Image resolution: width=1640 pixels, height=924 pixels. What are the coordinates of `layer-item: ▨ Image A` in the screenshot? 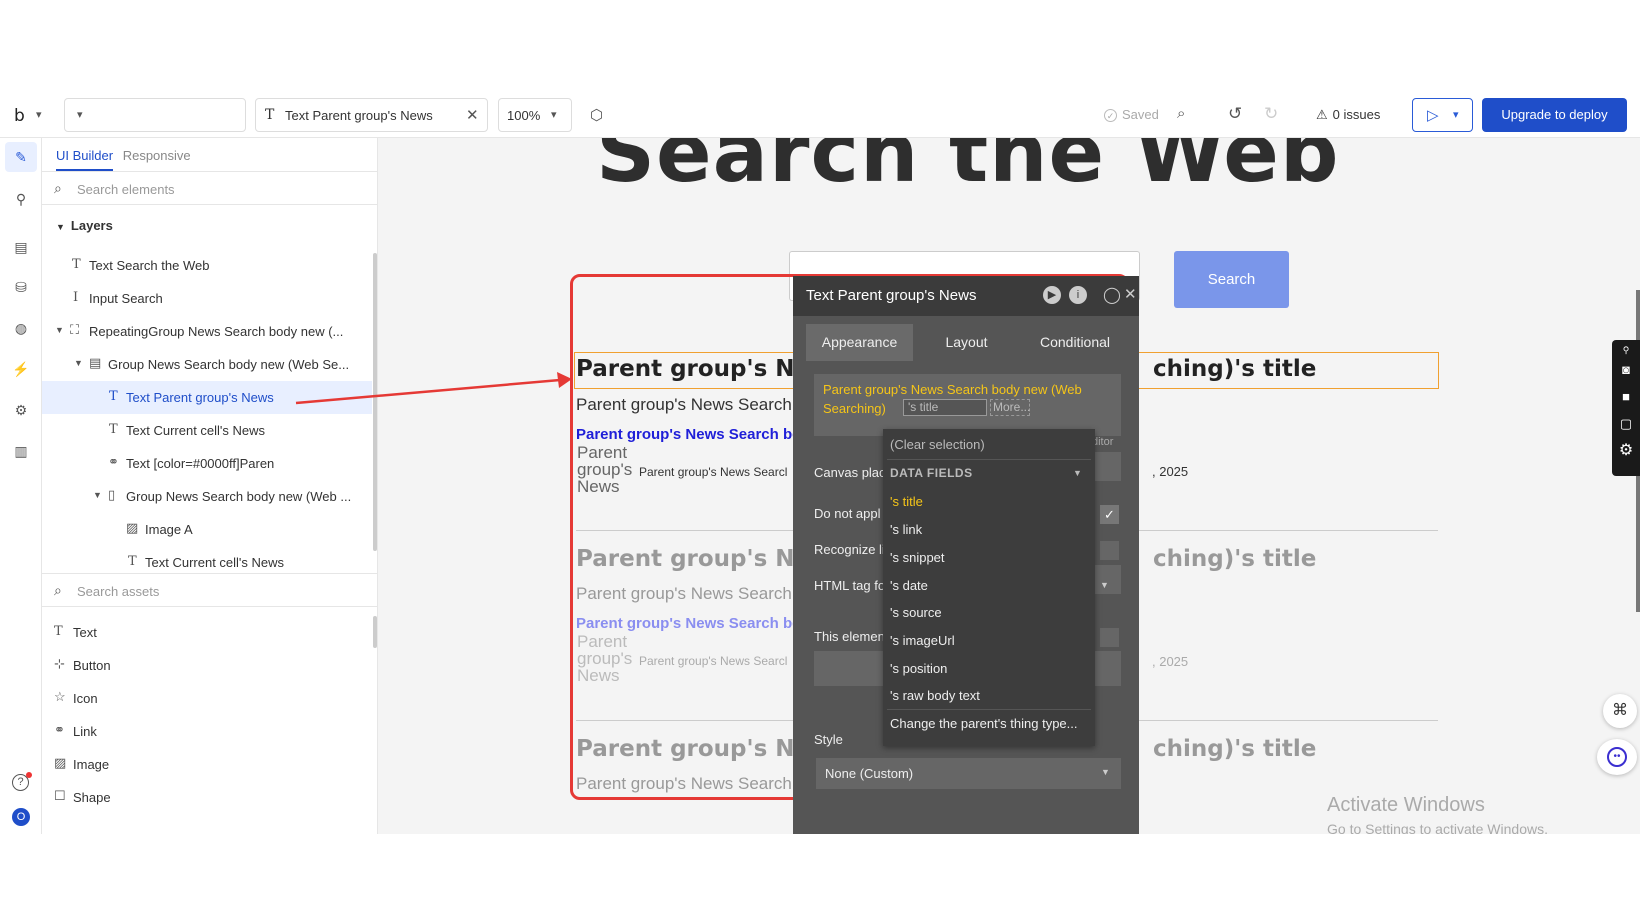 It's located at (207, 529).